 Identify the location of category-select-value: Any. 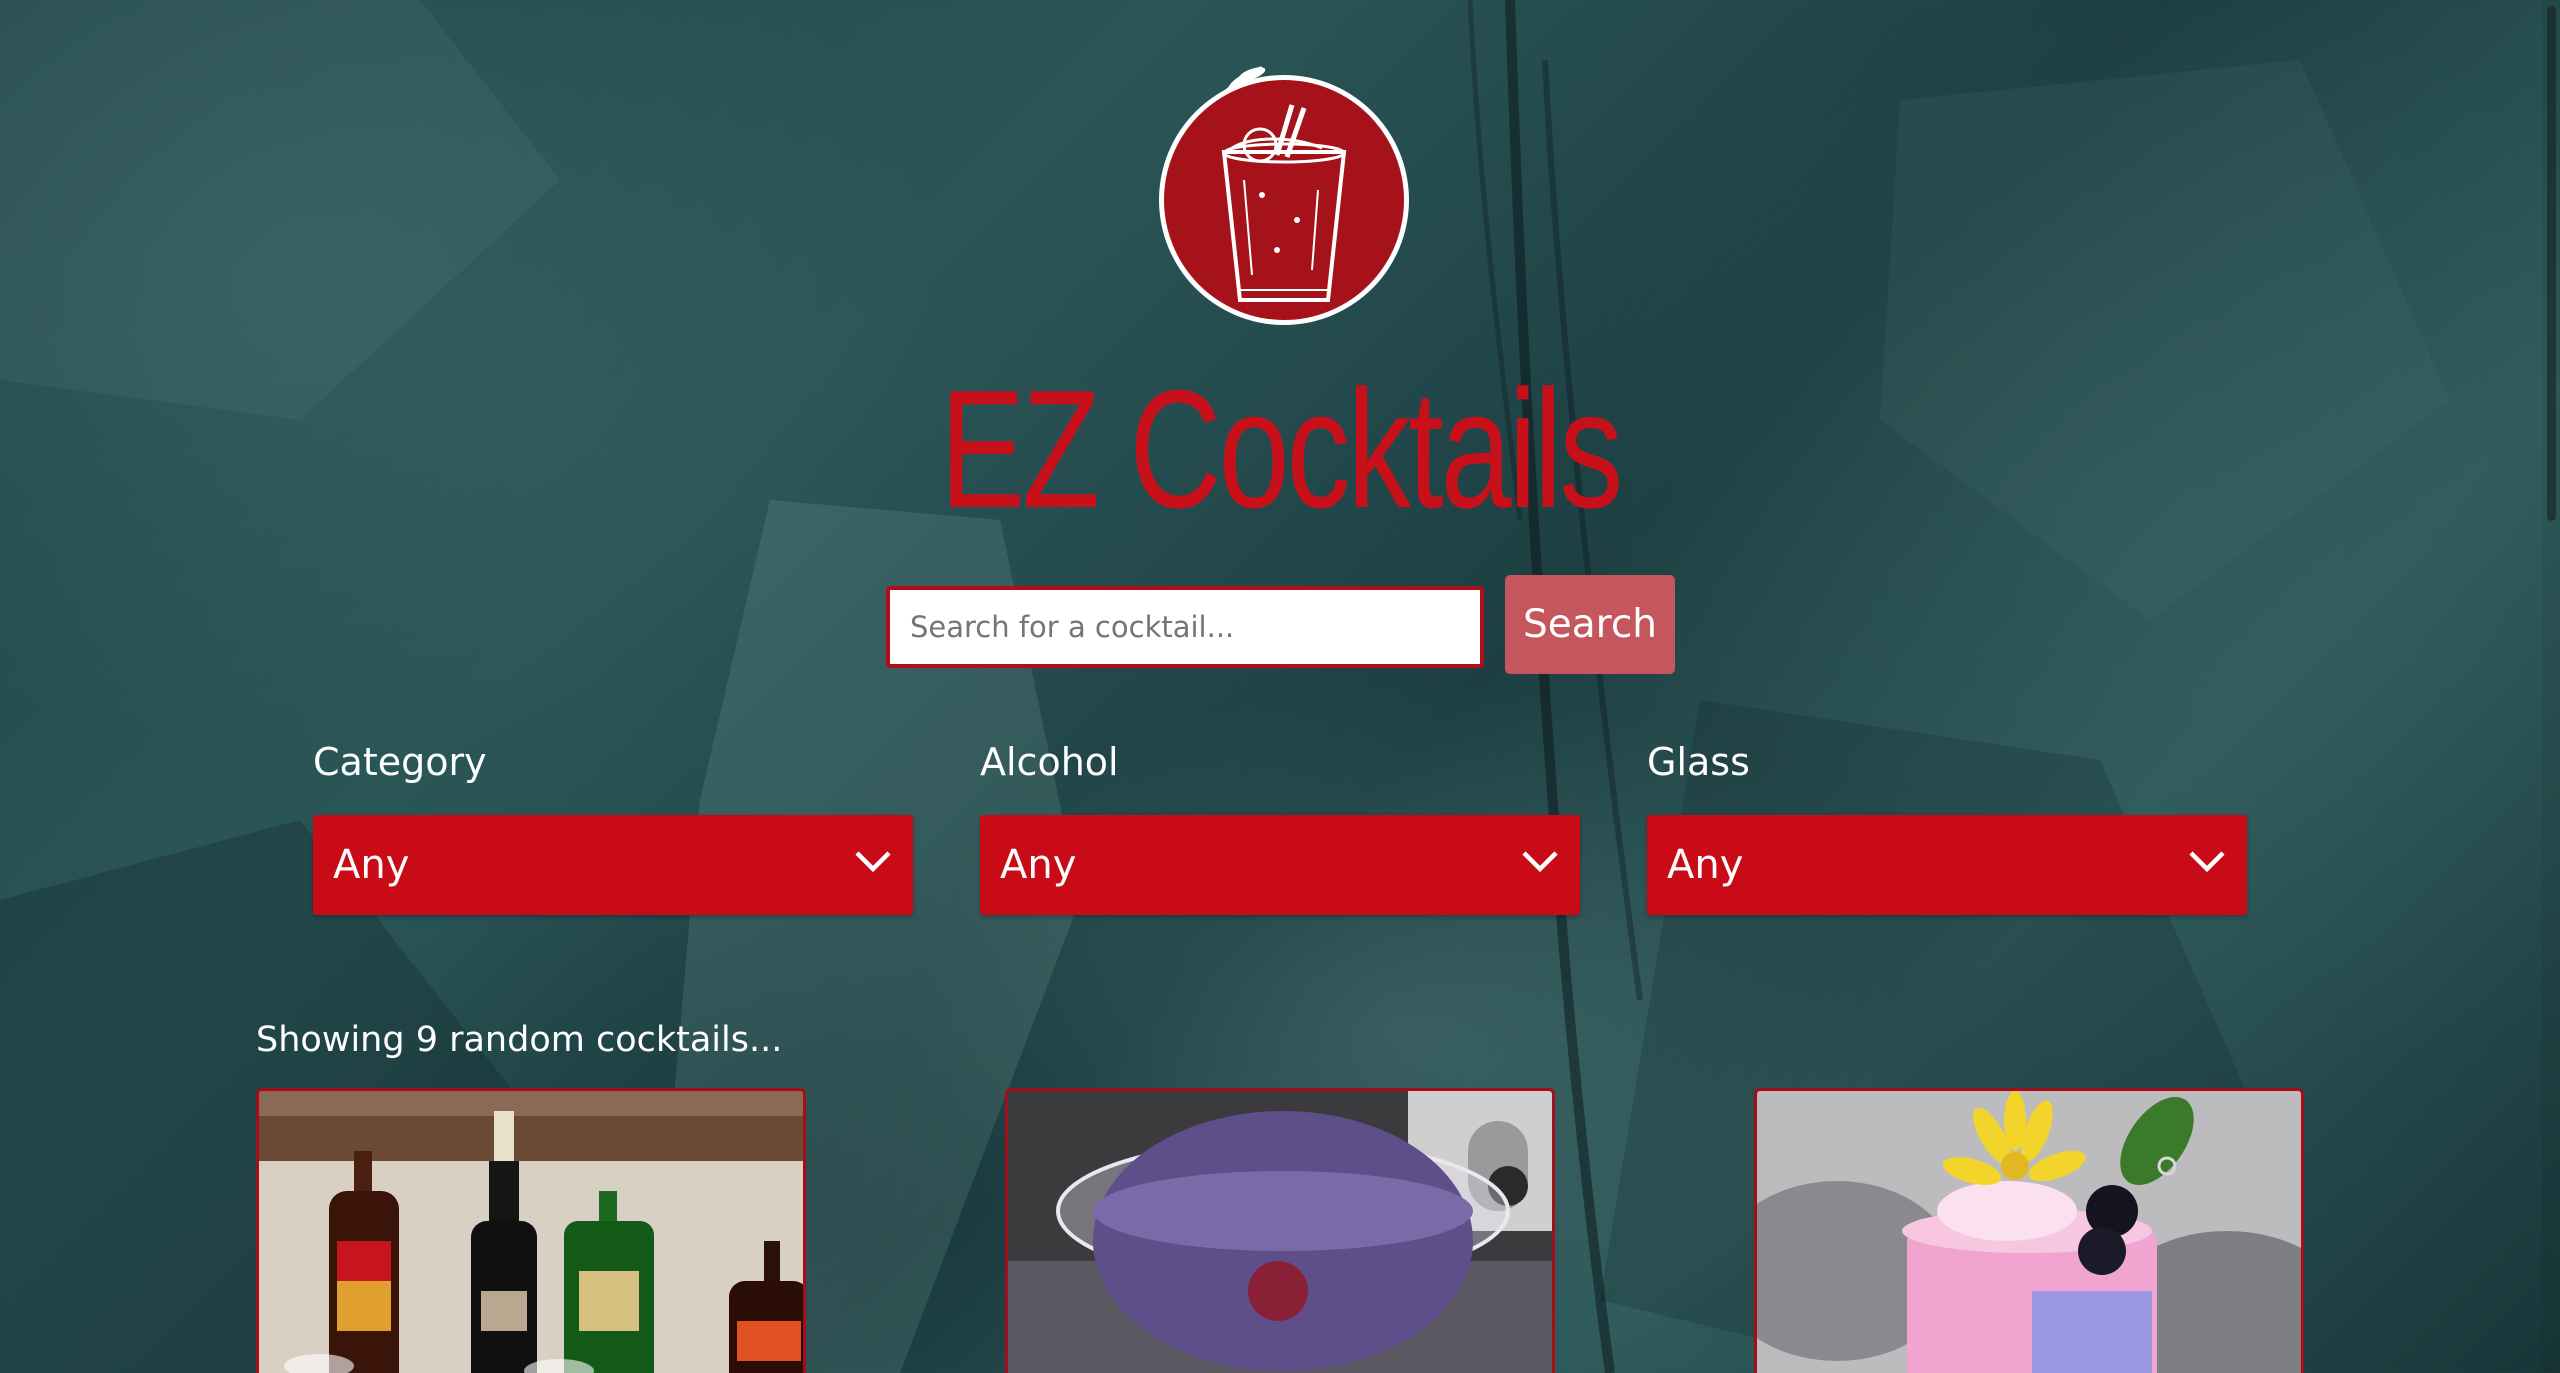
(371, 865).